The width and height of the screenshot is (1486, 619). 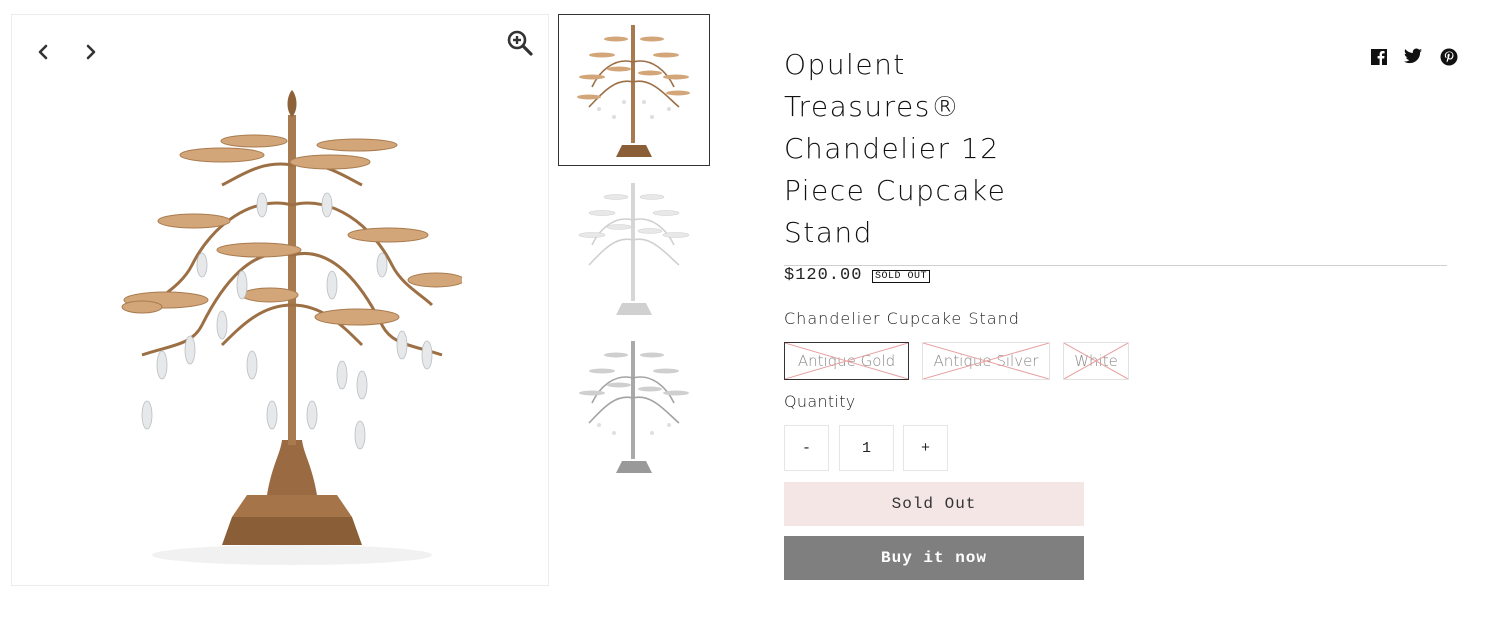 I want to click on quantity-increase-button: +, so click(x=925, y=448).